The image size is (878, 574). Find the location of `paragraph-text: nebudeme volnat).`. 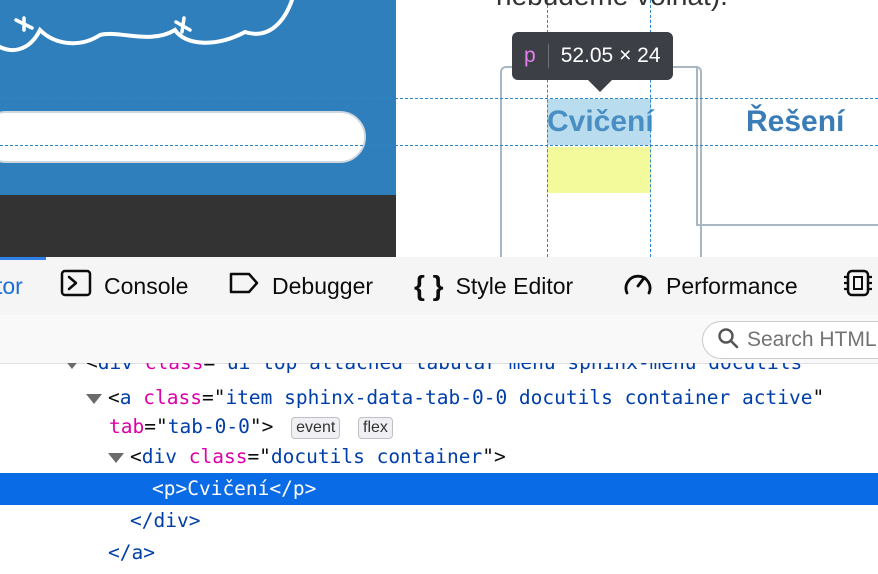

paragraph-text: nebudeme volnat). is located at coordinates (612, 6).